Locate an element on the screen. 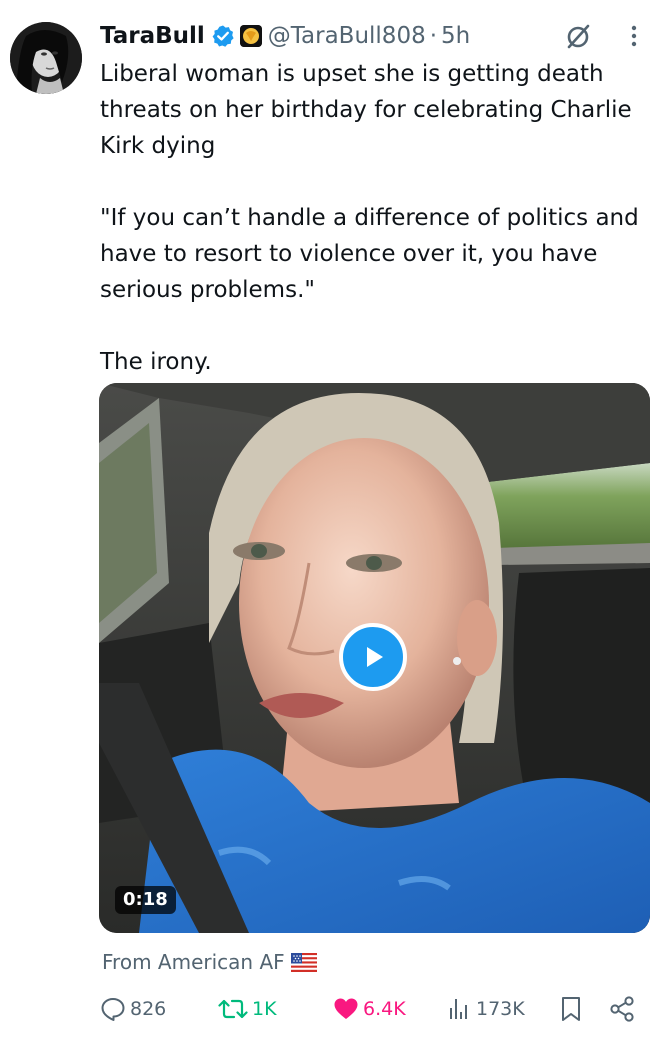 Image resolution: width=664 pixels, height=1039 pixels. share-icon is located at coordinates (622, 1009).